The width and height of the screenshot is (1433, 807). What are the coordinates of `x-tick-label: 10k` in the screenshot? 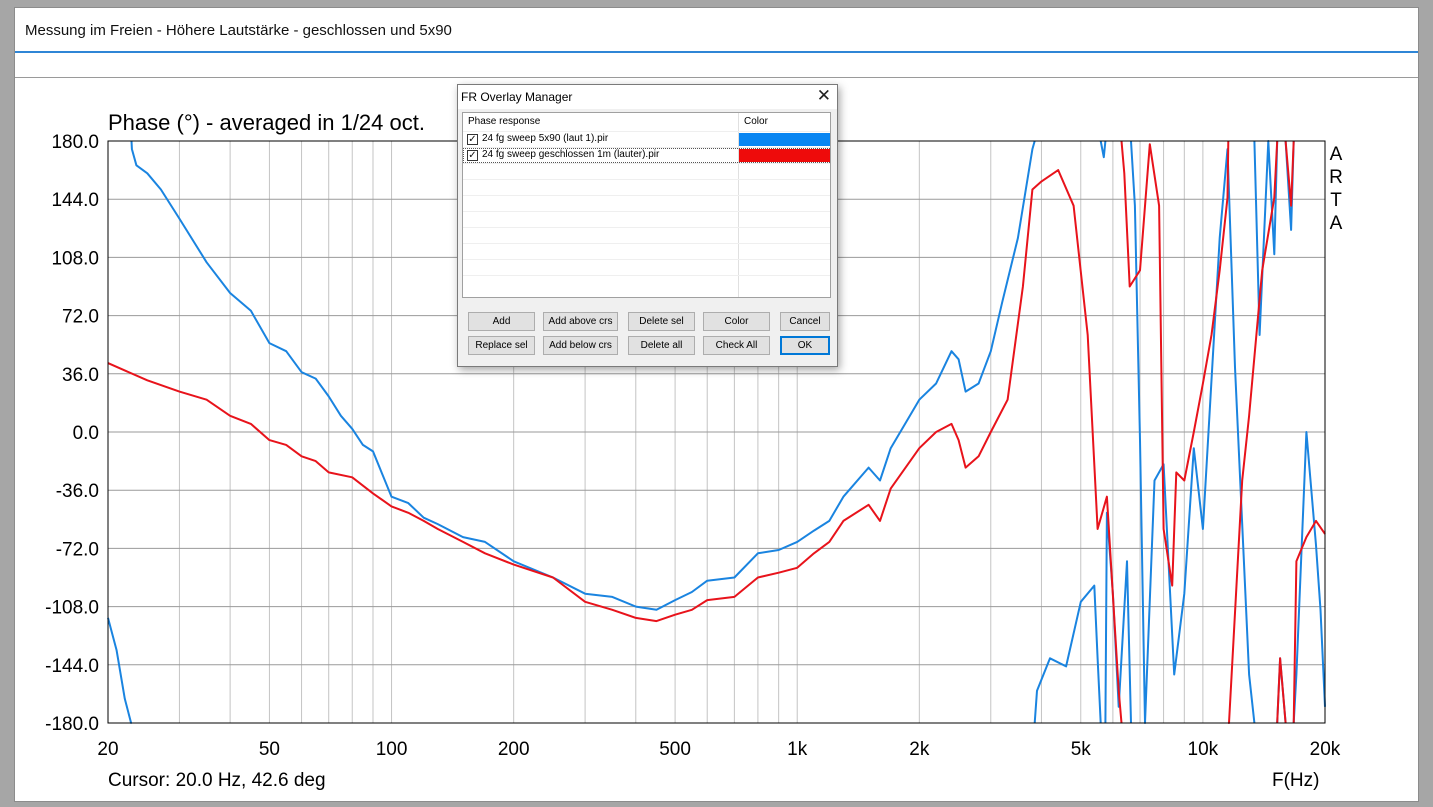 It's located at (1203, 749).